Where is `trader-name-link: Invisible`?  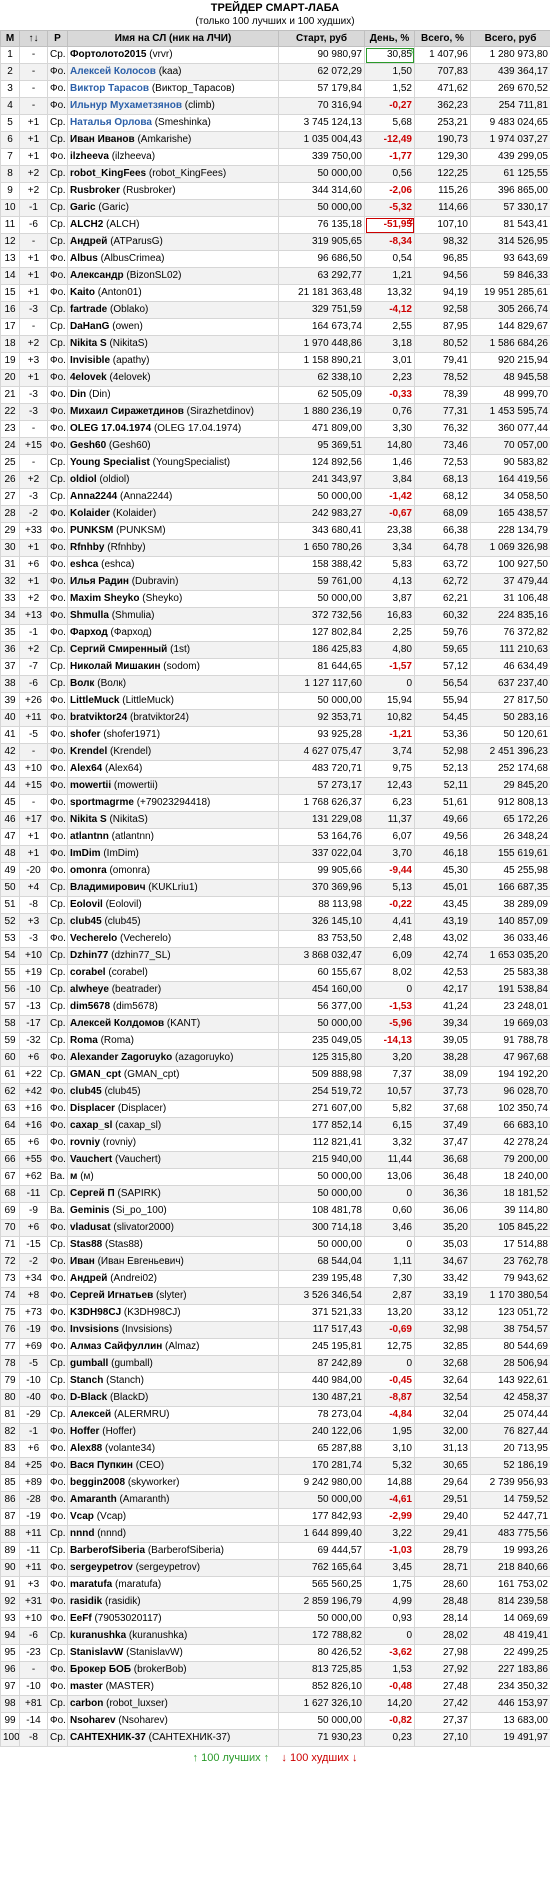 trader-name-link: Invisible is located at coordinates (90, 360).